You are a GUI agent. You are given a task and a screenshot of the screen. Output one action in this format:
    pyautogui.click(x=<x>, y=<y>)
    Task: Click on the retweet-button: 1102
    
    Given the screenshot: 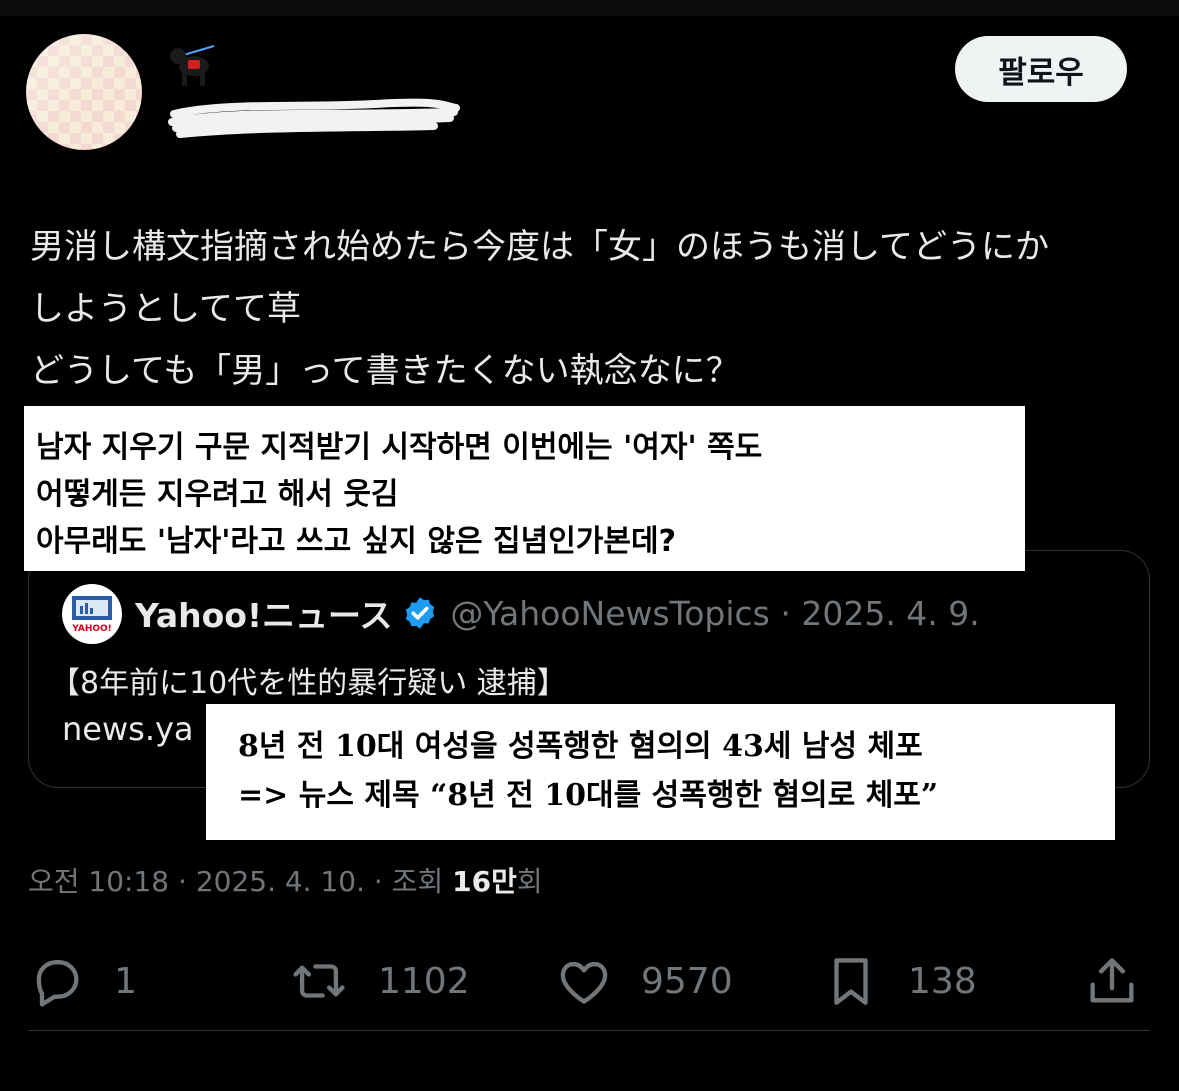 What is the action you would take?
    pyautogui.click(x=380, y=981)
    